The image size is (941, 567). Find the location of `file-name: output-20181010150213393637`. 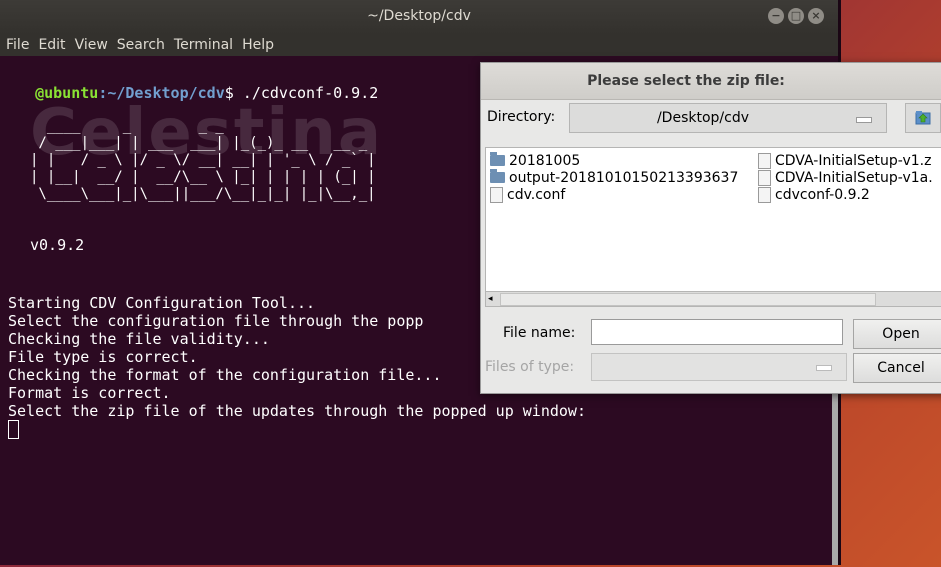

file-name: output-20181010150213393637 is located at coordinates (624, 177).